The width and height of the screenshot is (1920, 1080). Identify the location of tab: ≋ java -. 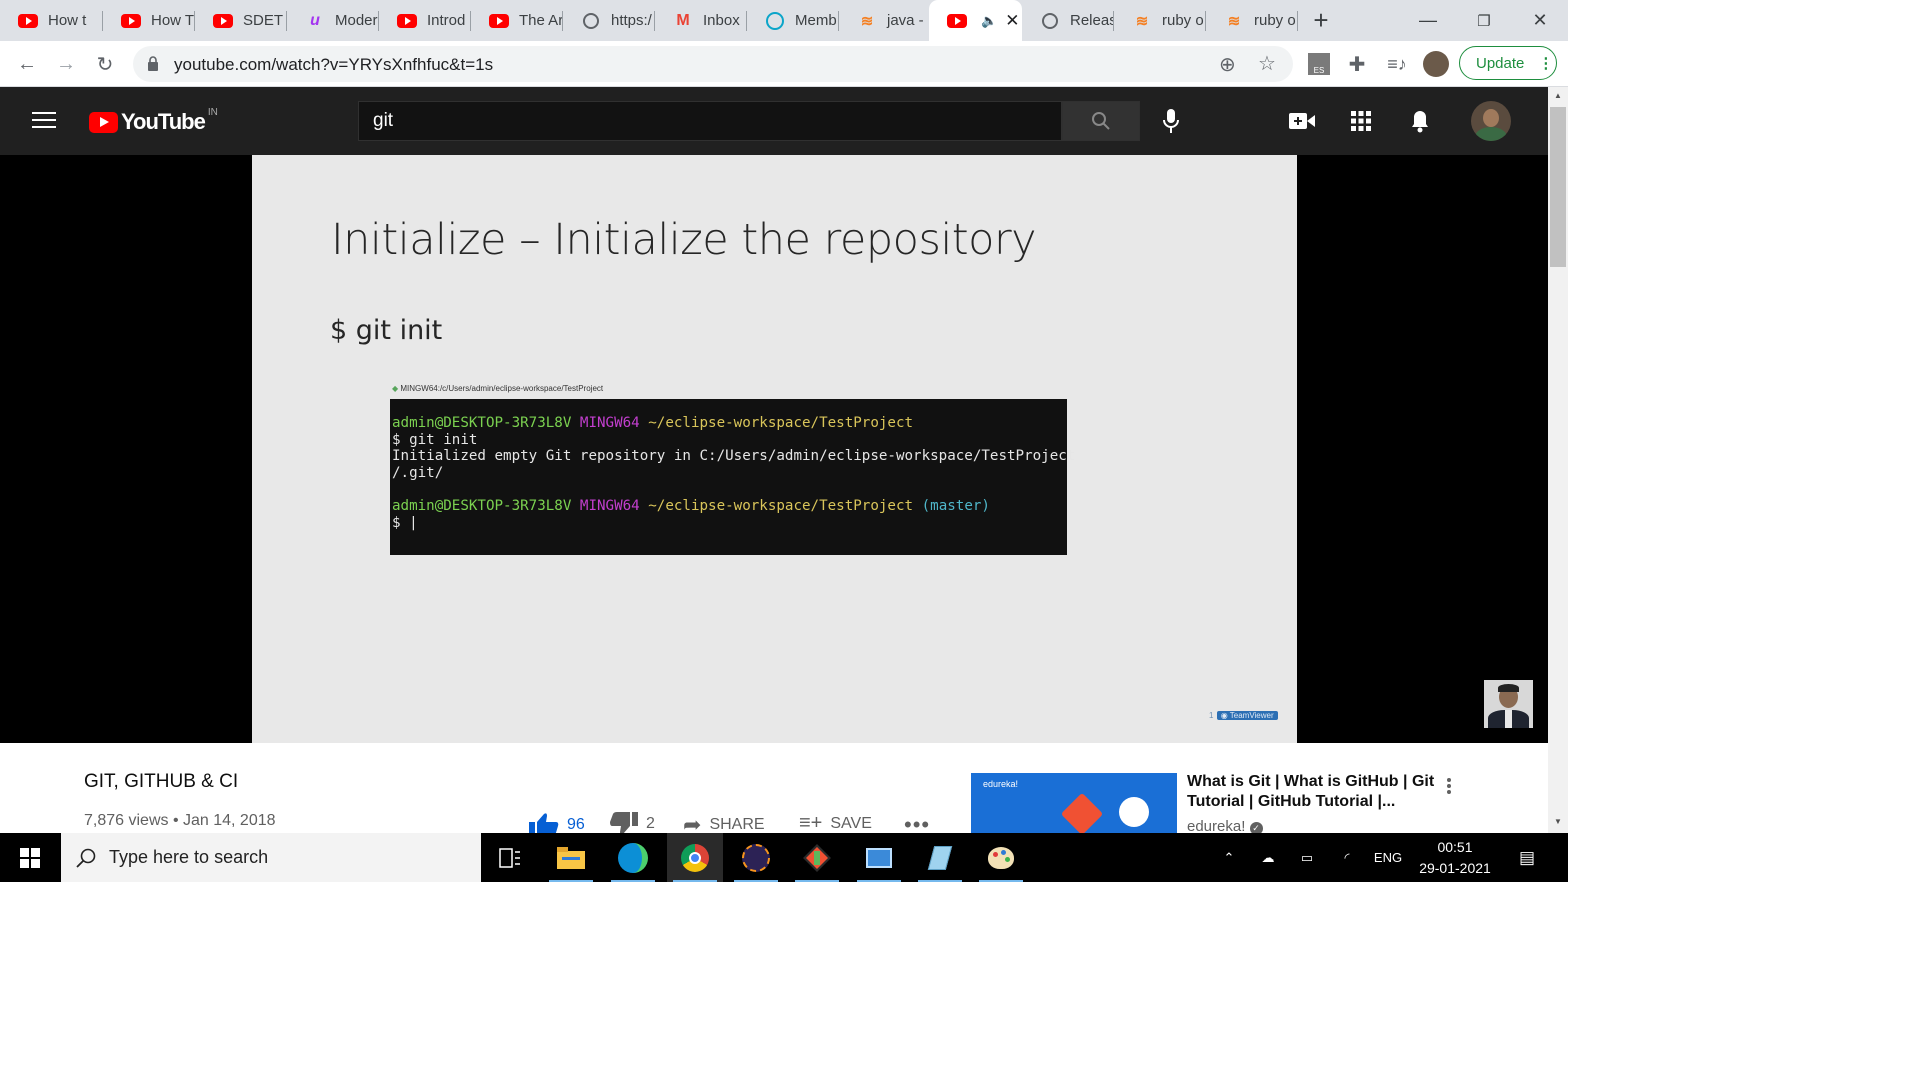
(885, 20).